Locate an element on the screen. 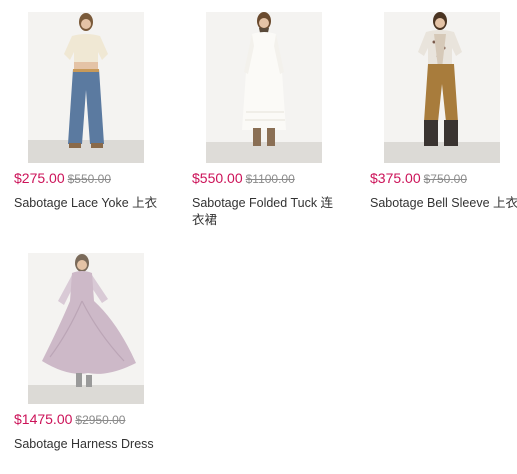  original-price: $1100.00 is located at coordinates (270, 179).